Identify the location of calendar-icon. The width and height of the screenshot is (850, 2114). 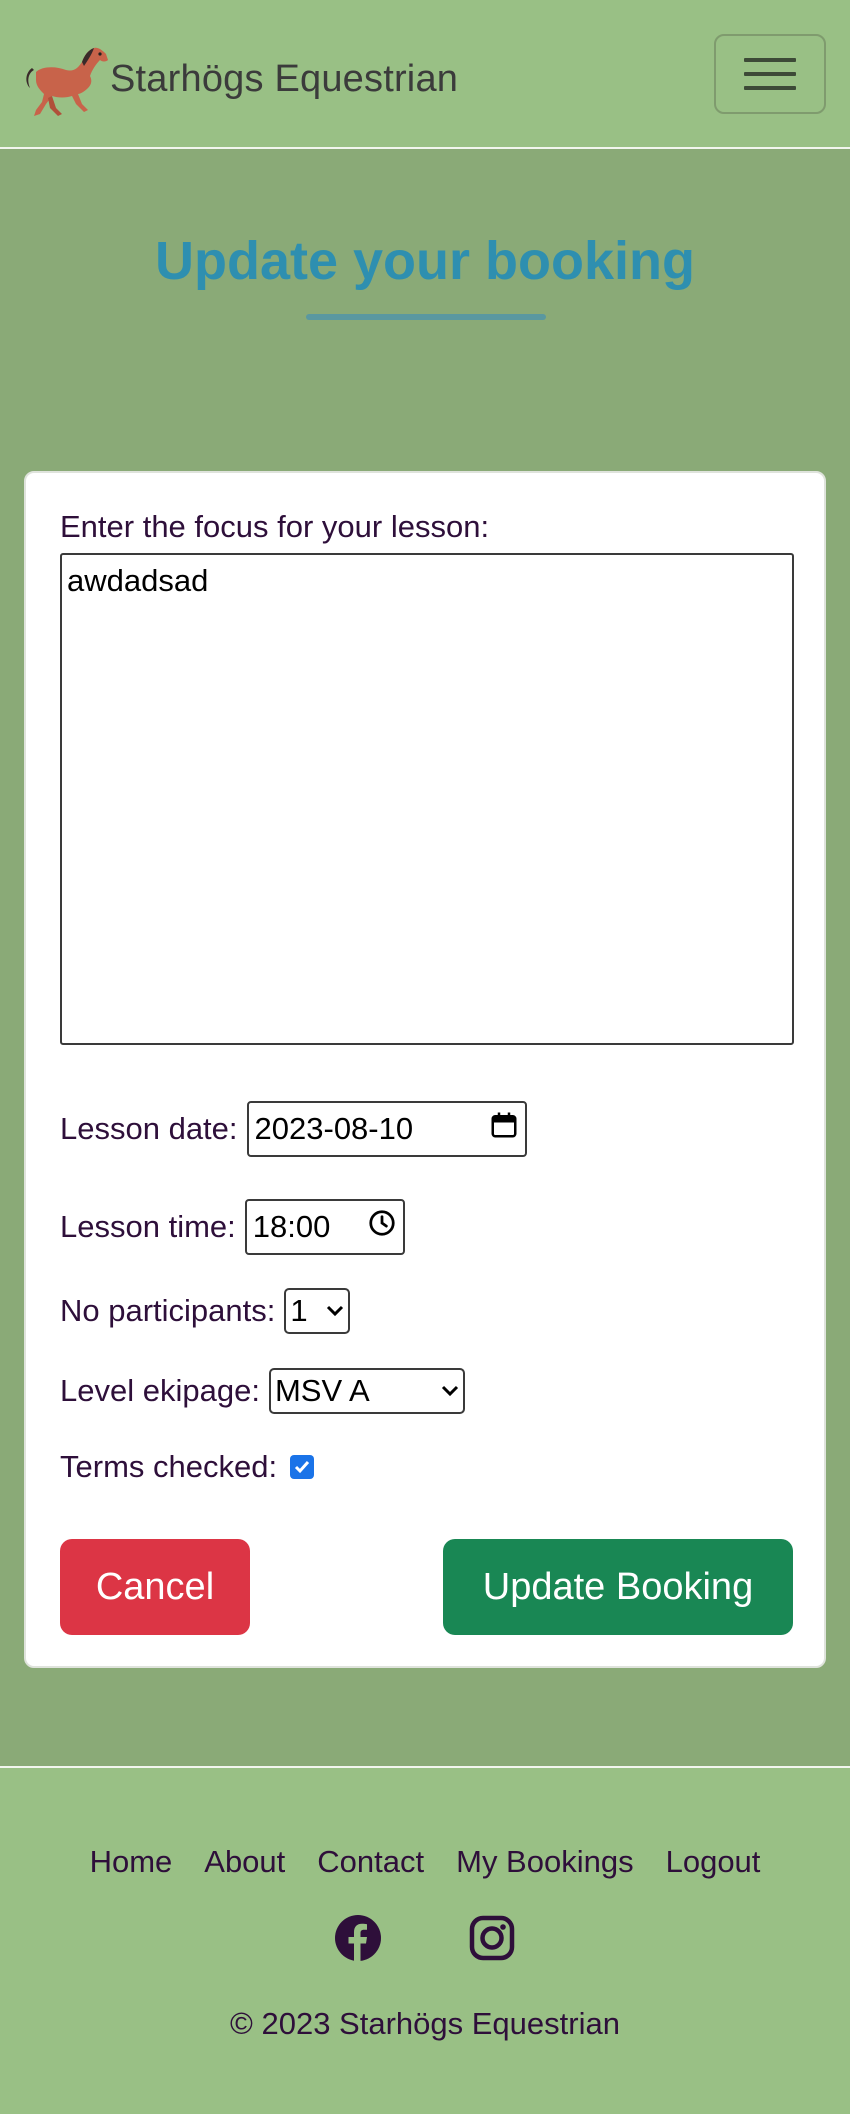
(504, 1129).